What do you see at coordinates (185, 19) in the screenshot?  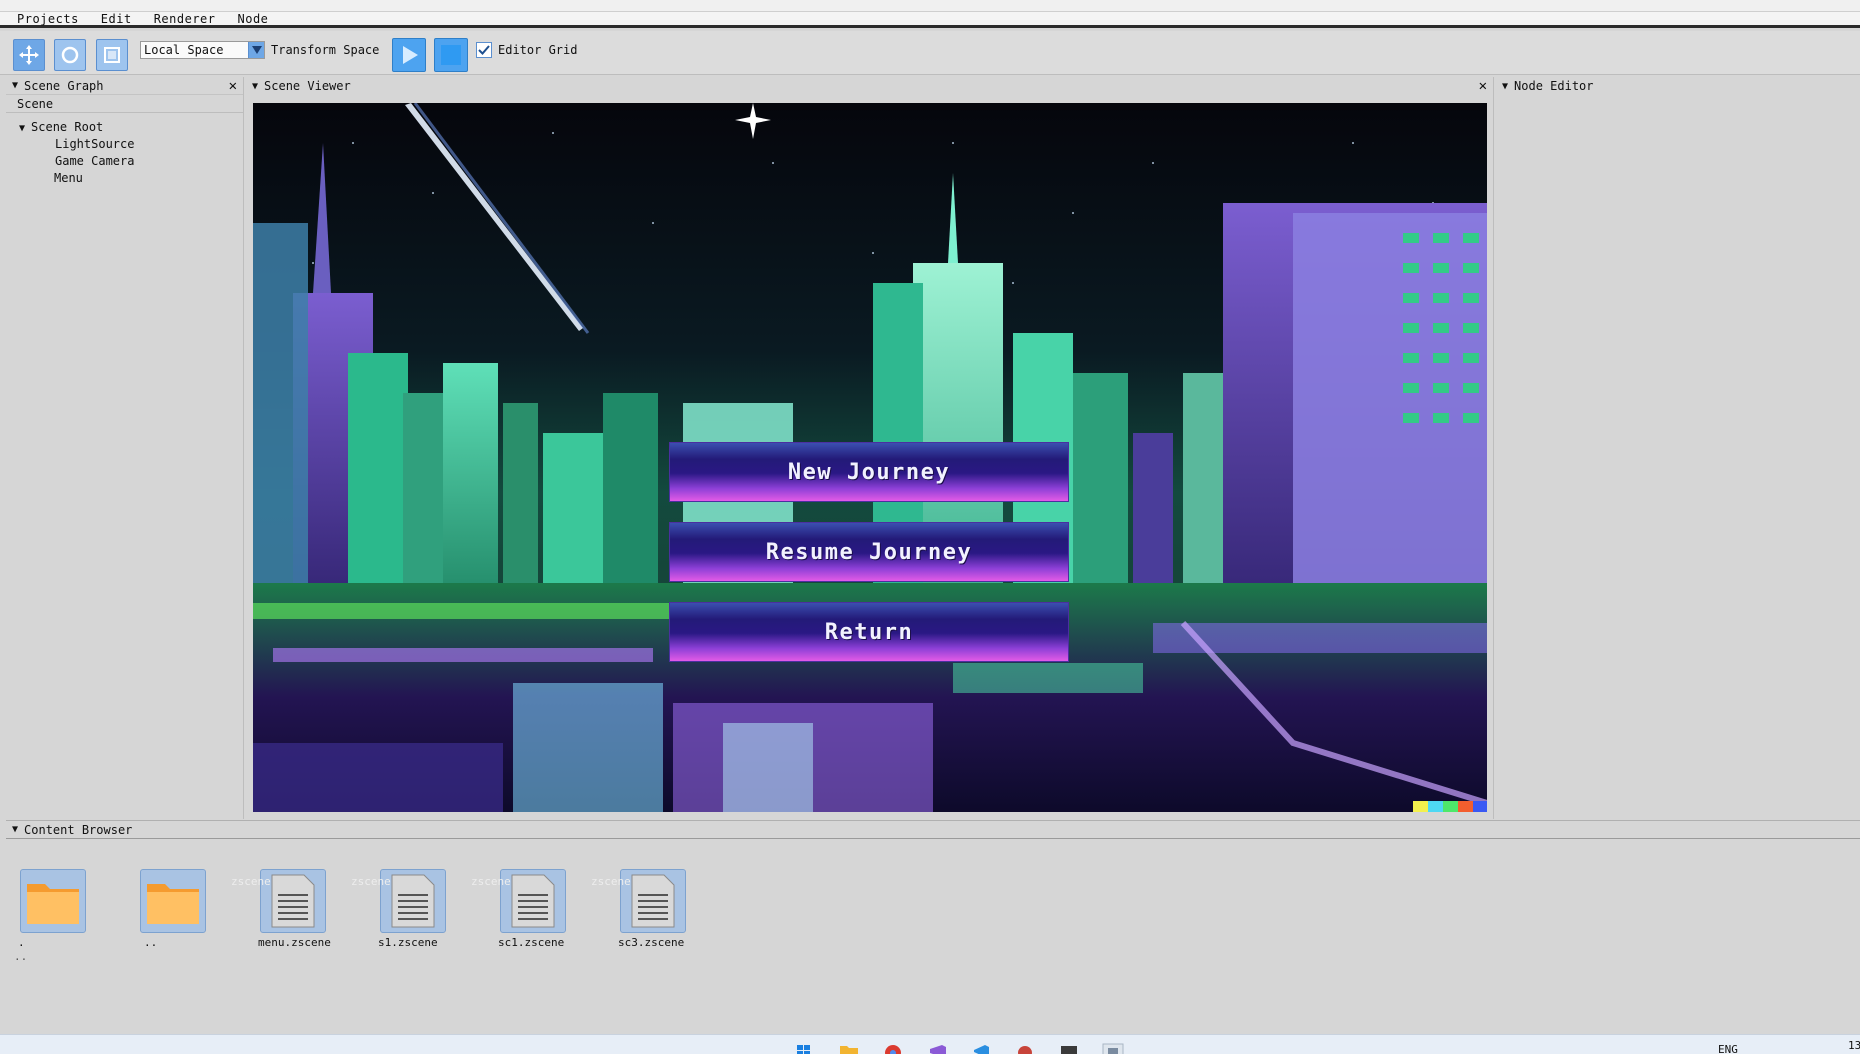 I see `menu-renderer: Renderer` at bounding box center [185, 19].